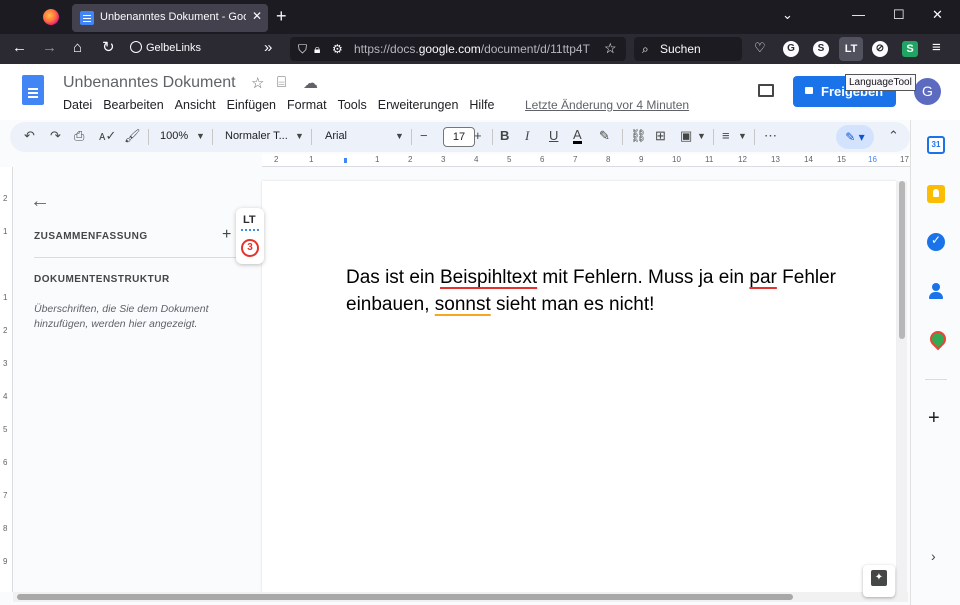  I want to click on lock-icon: 🔒︎, so click(317, 49).